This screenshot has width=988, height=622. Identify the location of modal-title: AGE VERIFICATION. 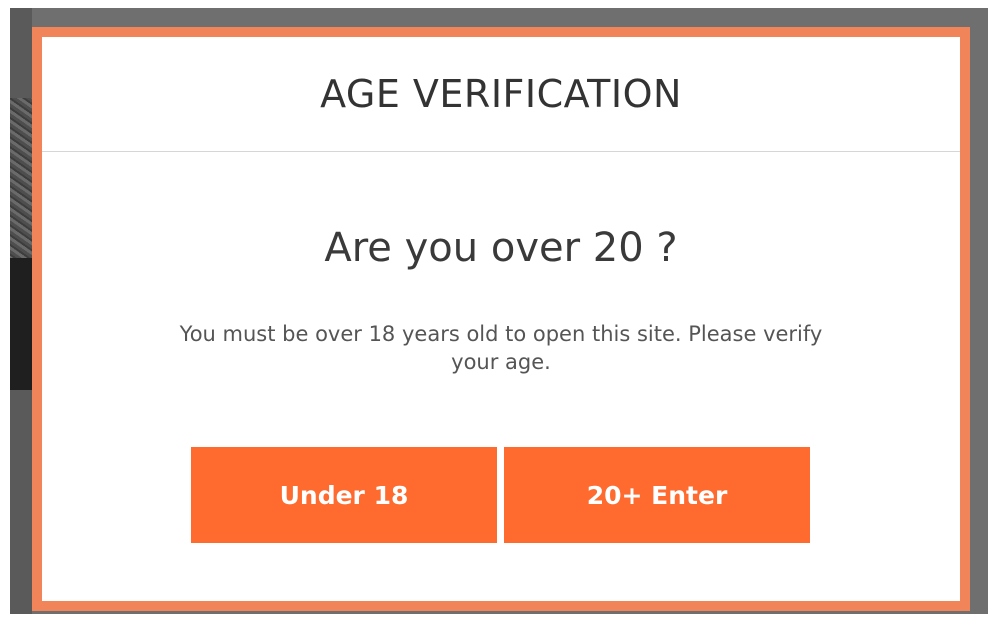
(501, 94).